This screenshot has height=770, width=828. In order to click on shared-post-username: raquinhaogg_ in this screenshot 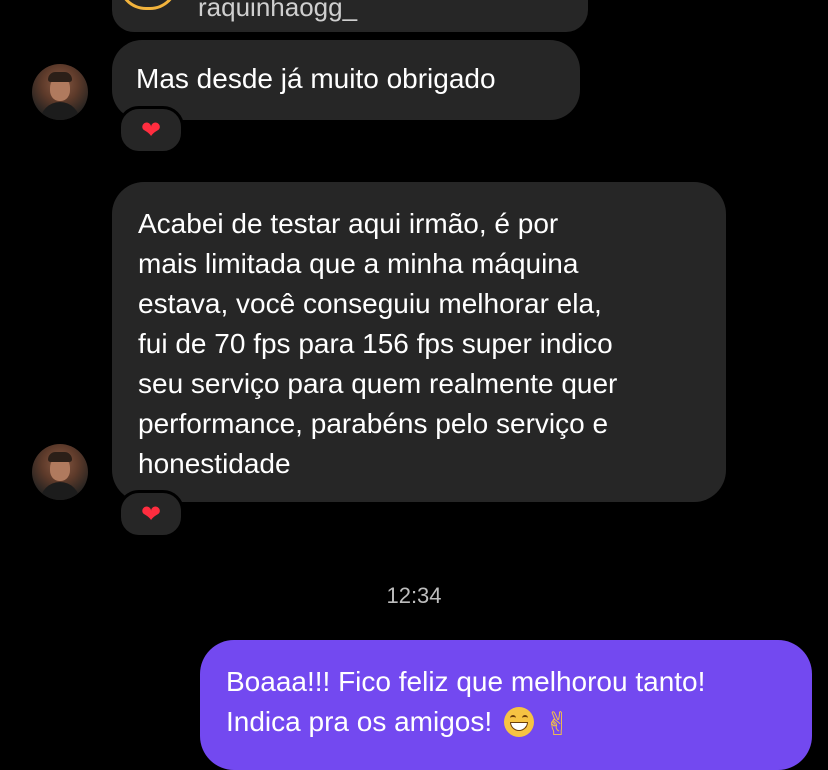, I will do `click(278, 11)`.